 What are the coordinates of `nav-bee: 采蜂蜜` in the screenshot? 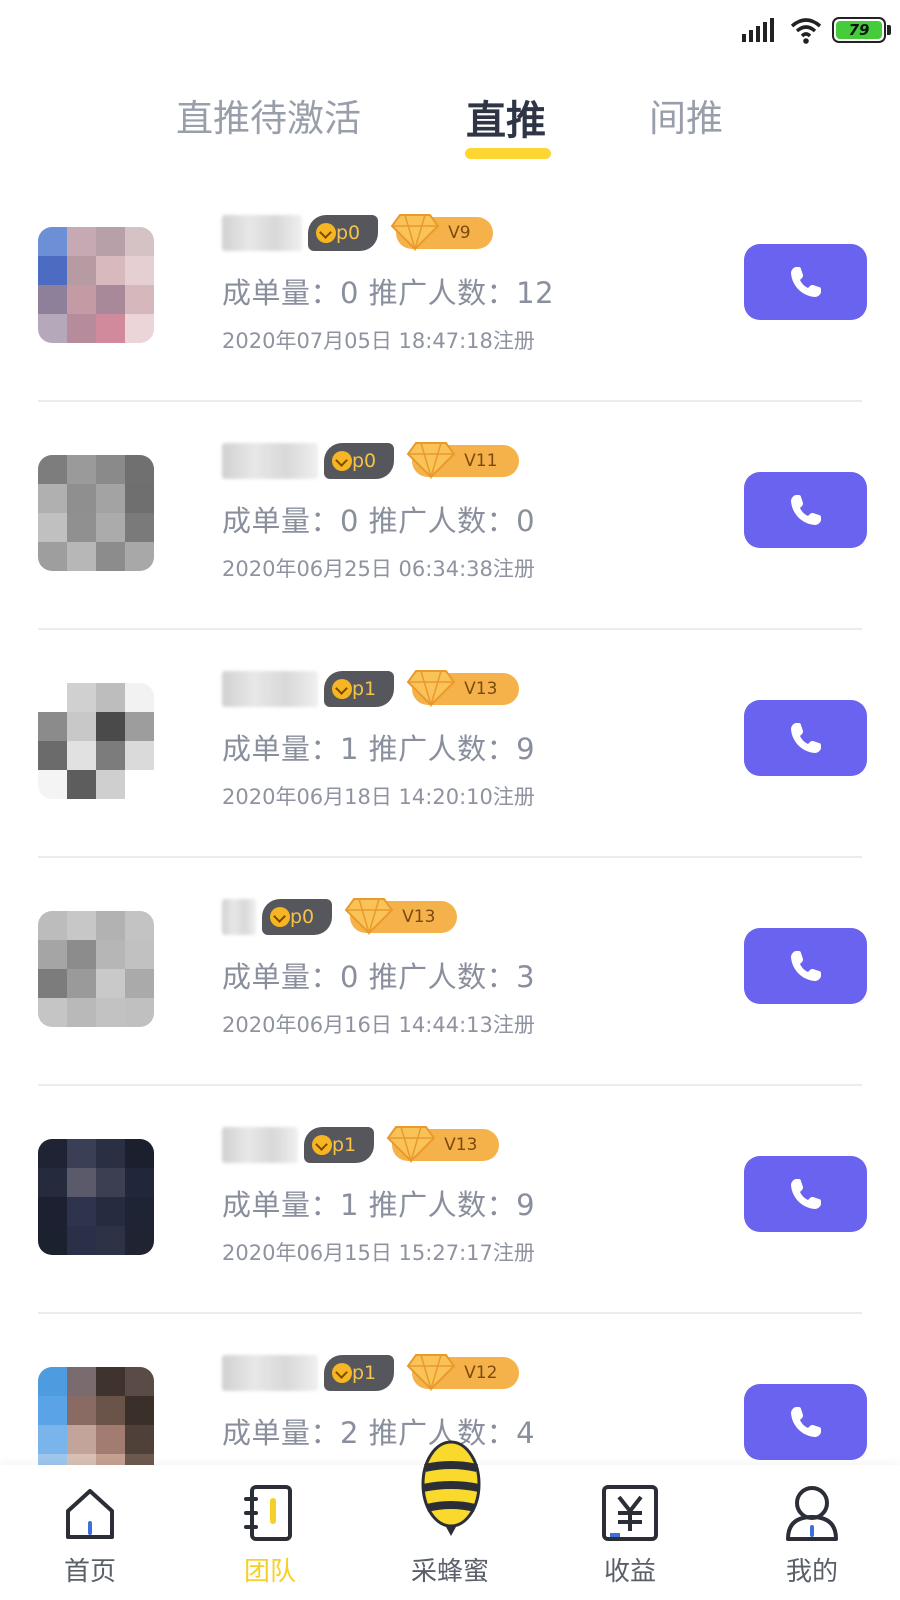 It's located at (450, 1520).